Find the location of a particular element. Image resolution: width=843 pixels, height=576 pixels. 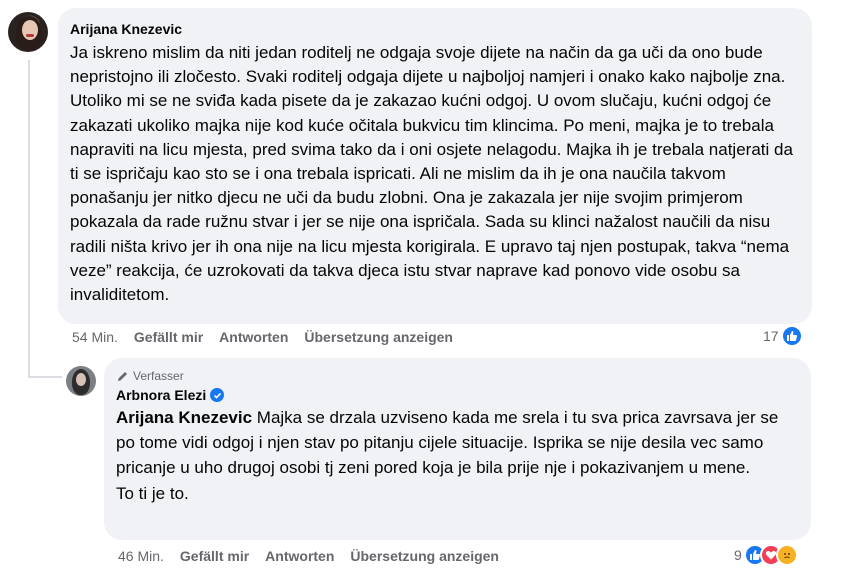

reply-avatar is located at coordinates (81, 381).